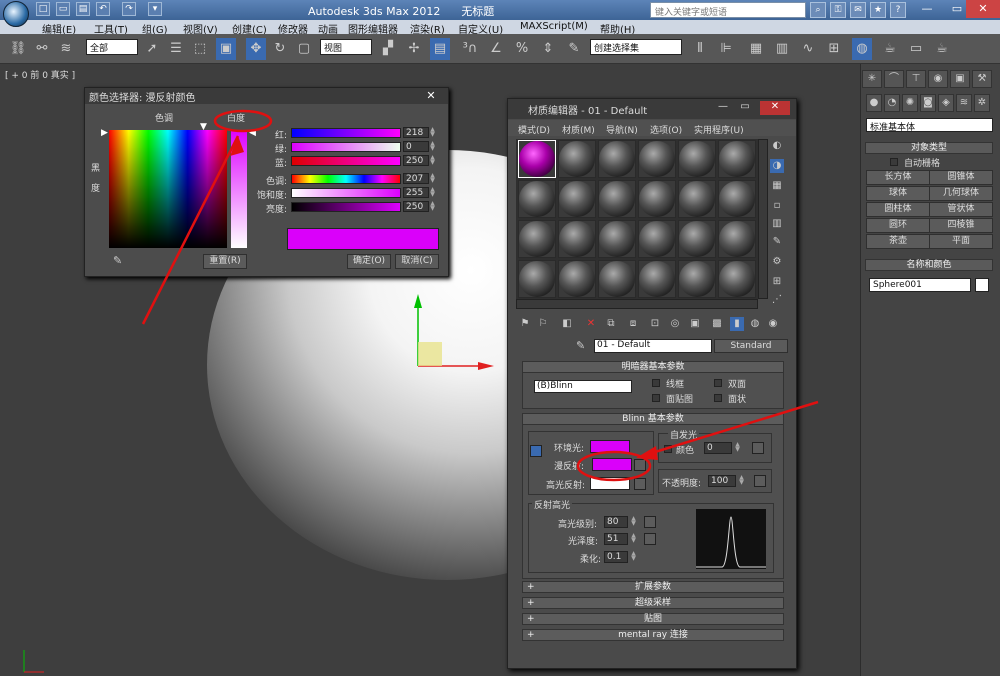  I want to click on annotation-arrow-diffuse, so click(730, 429).